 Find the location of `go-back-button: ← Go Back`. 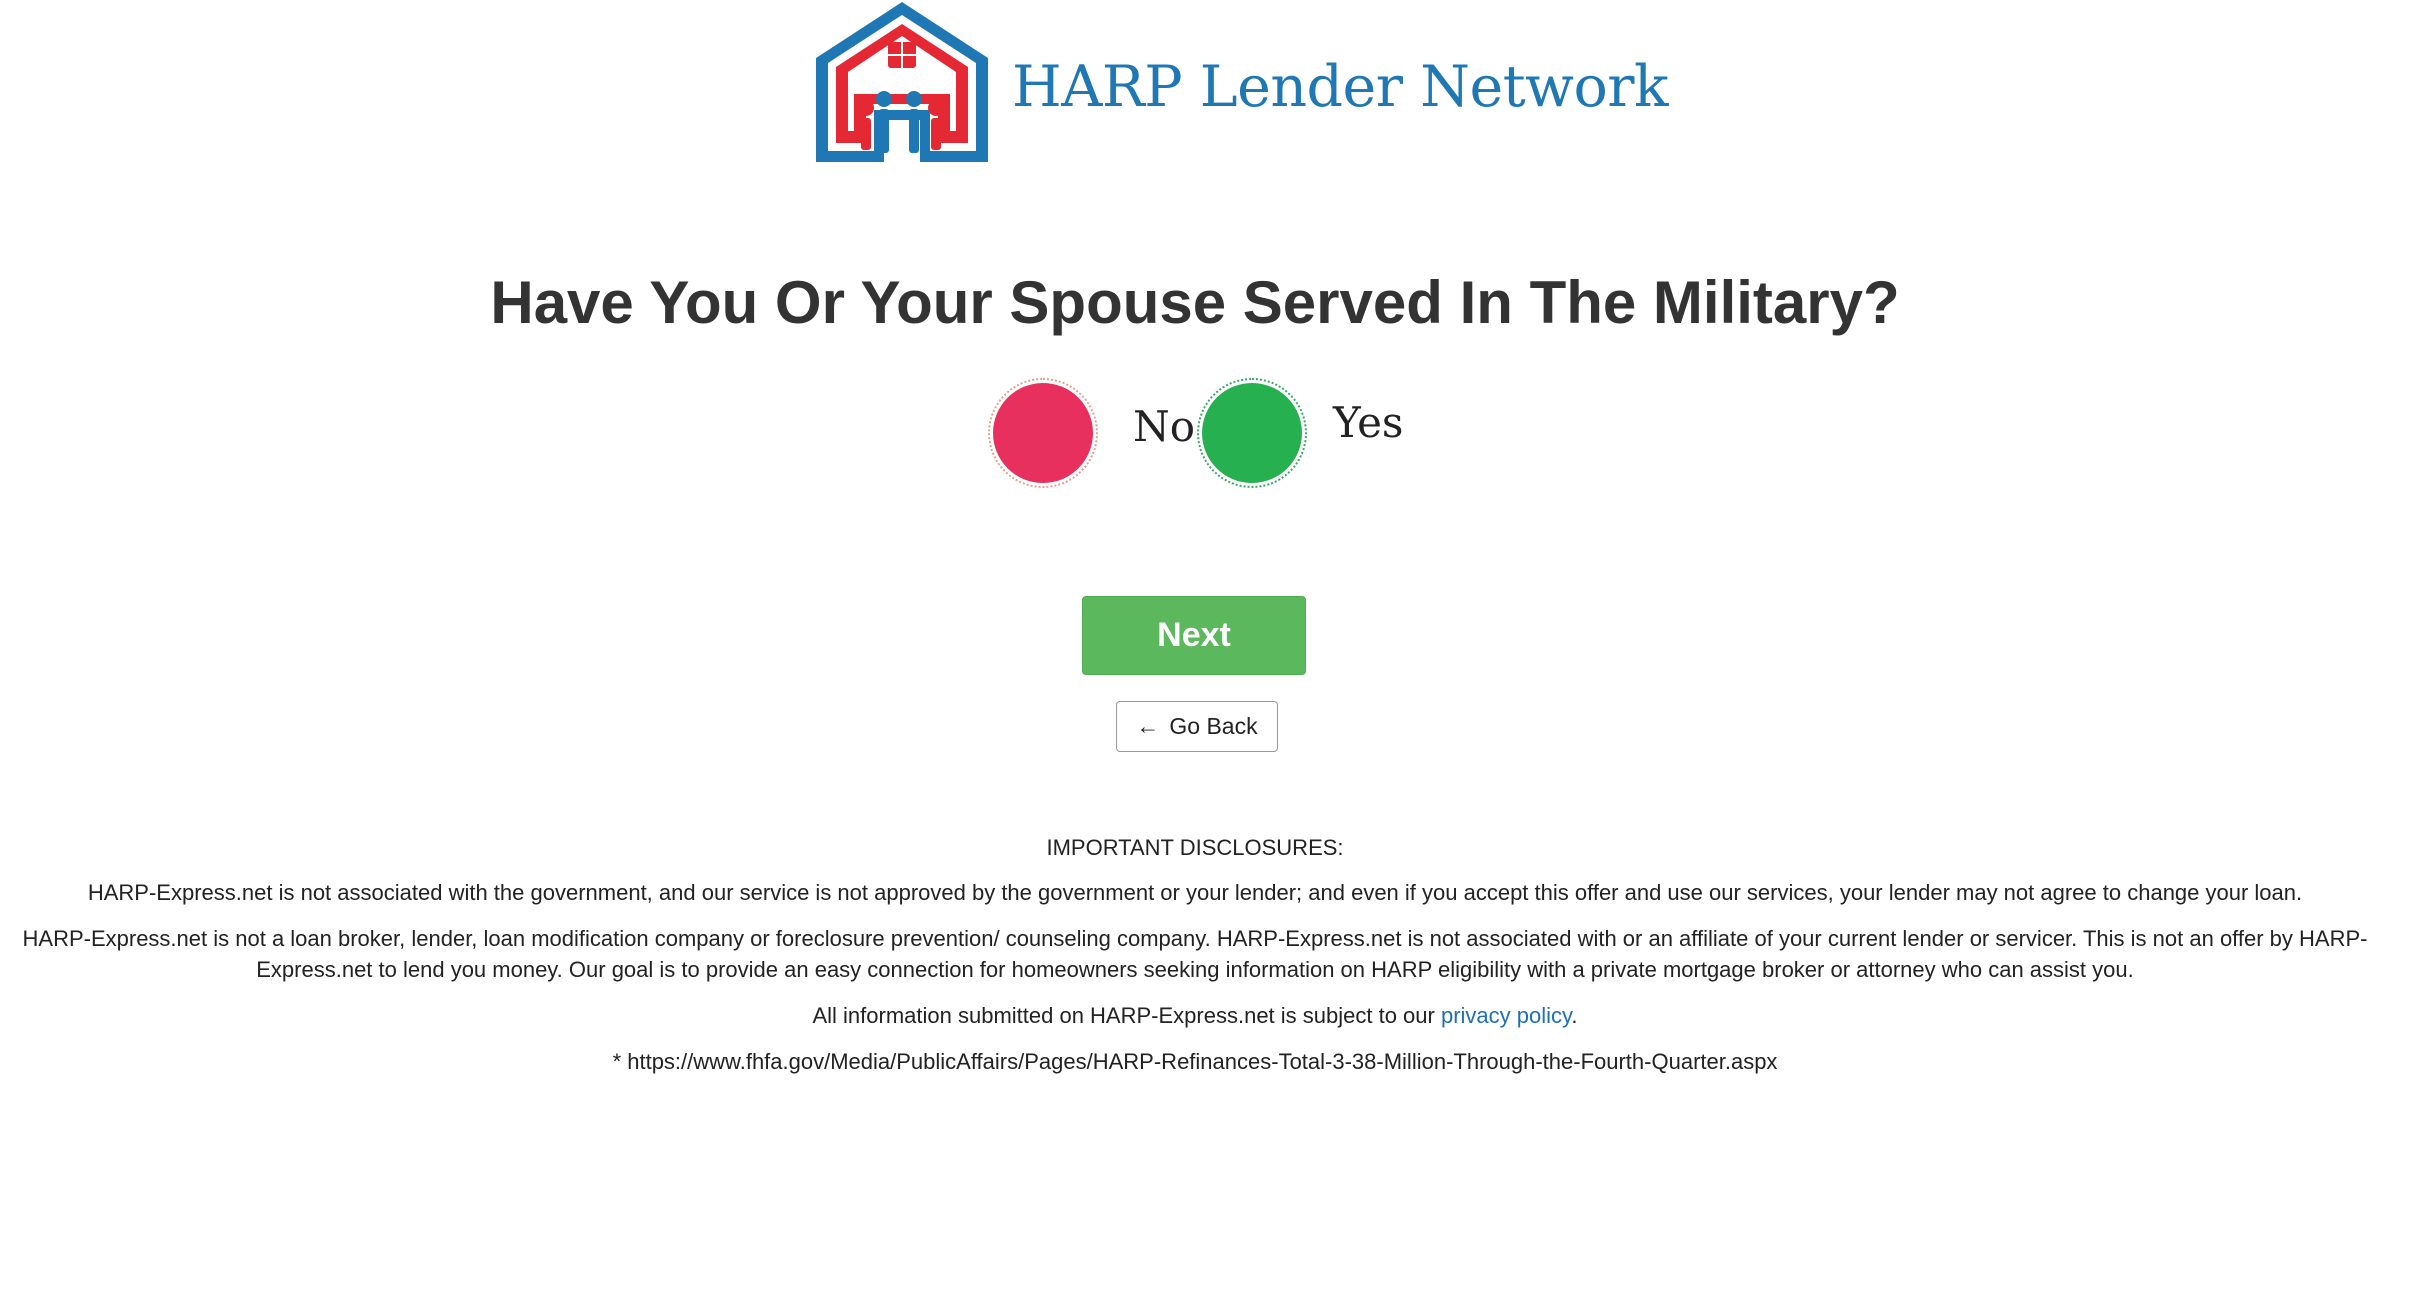

go-back-button: ← Go Back is located at coordinates (1197, 726).